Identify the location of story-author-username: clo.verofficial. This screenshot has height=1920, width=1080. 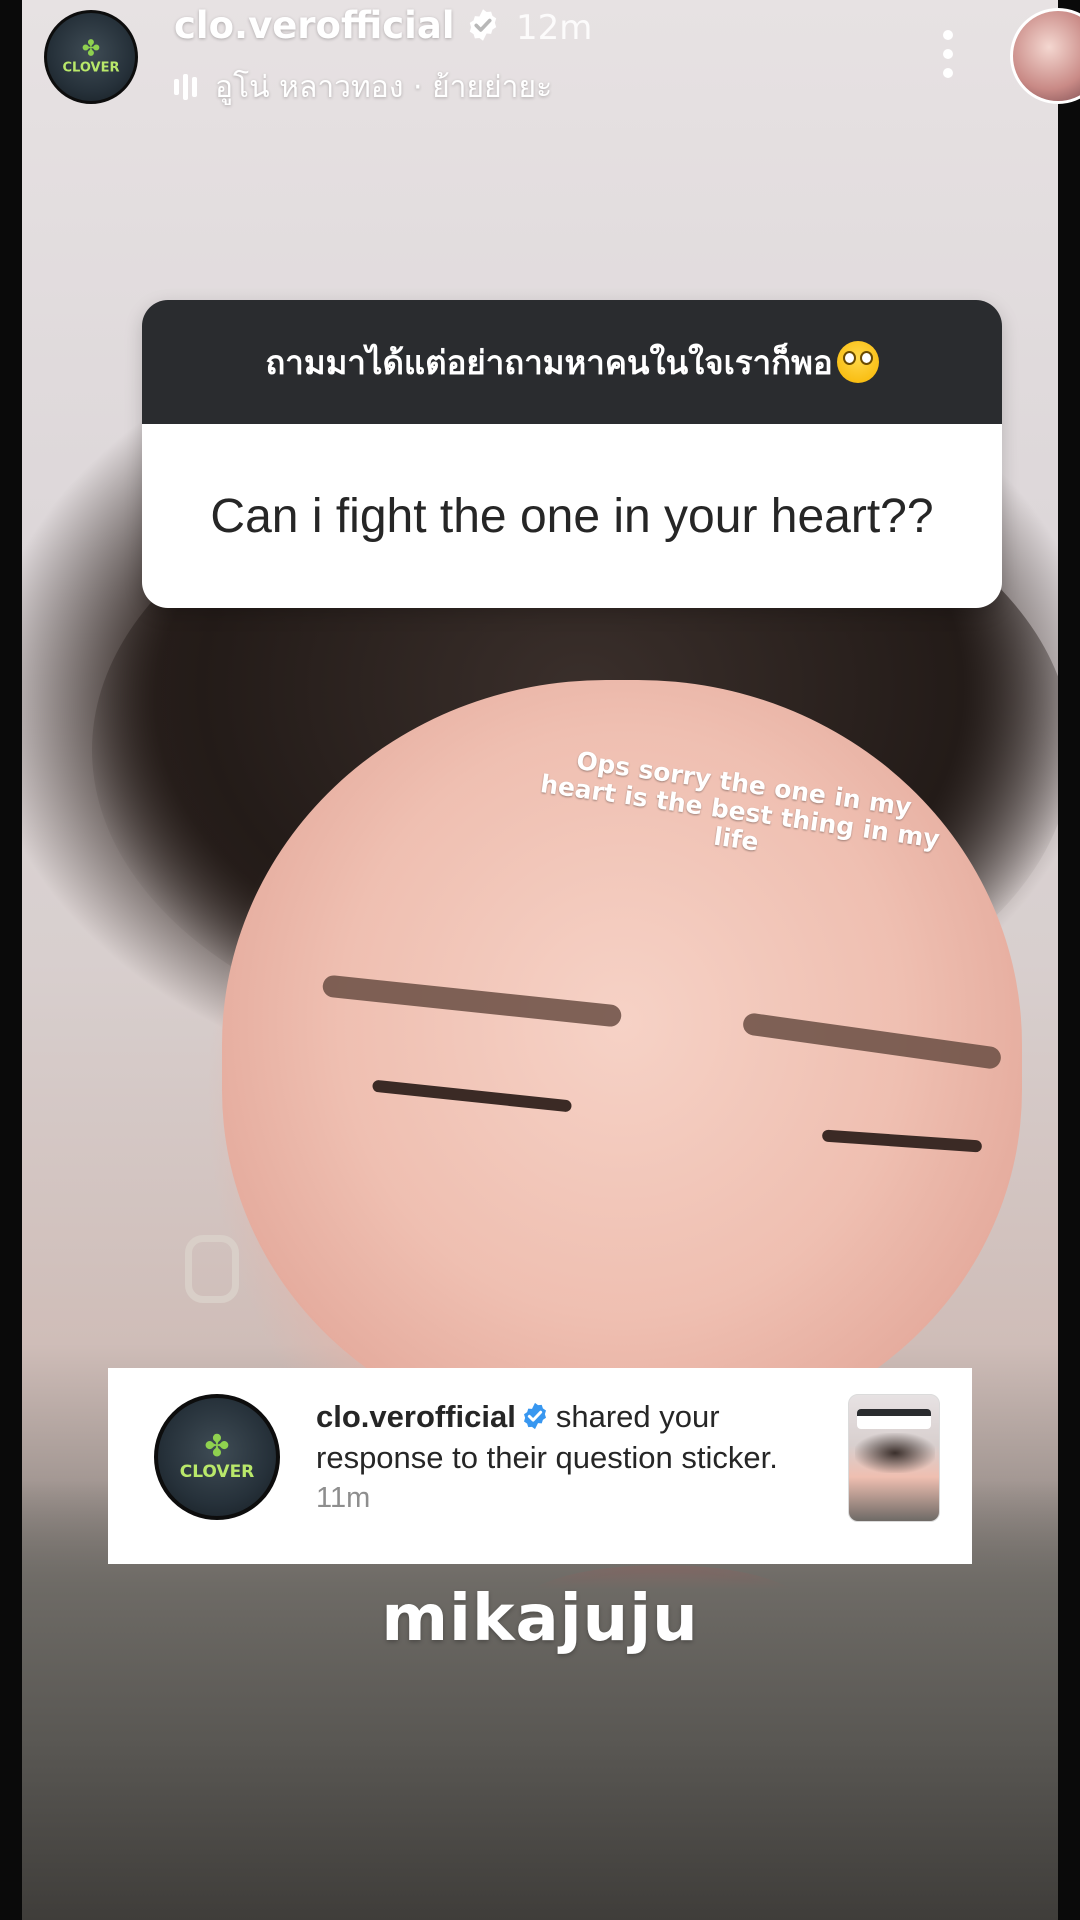
(337, 25).